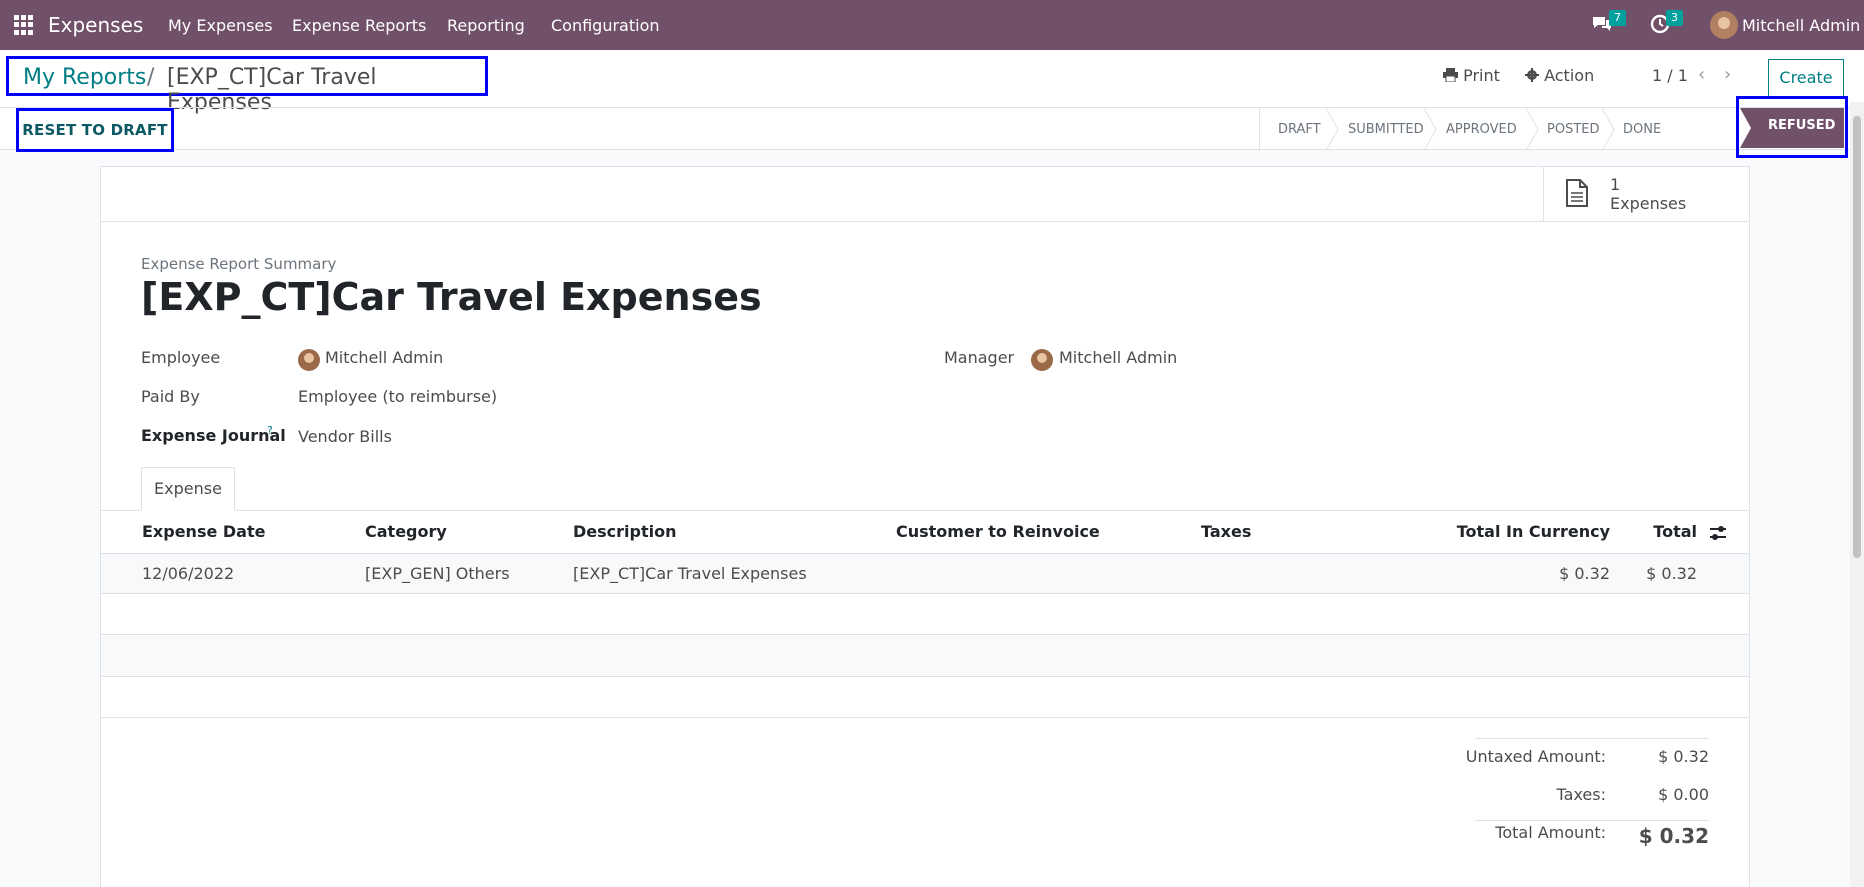  I want to click on menu-configuration: Configuration, so click(605, 25).